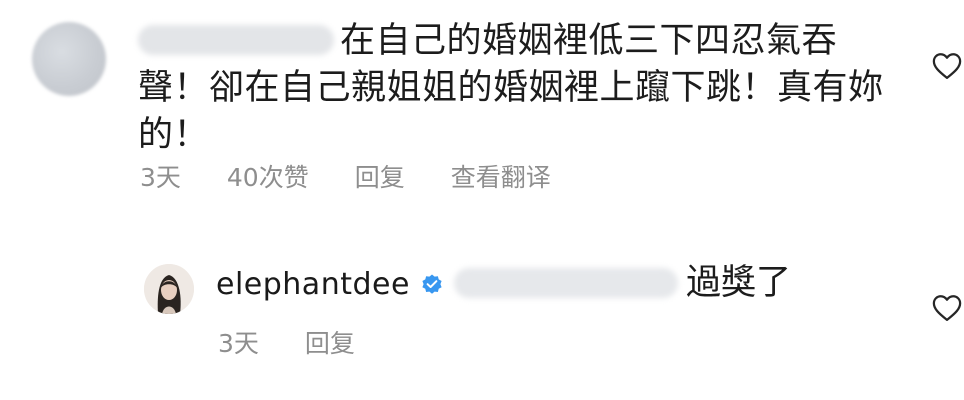  Describe the element at coordinates (589, 41) in the screenshot. I see `comment-text-line1: 在自己的婚姻裡低三下四忍氣吞` at that location.